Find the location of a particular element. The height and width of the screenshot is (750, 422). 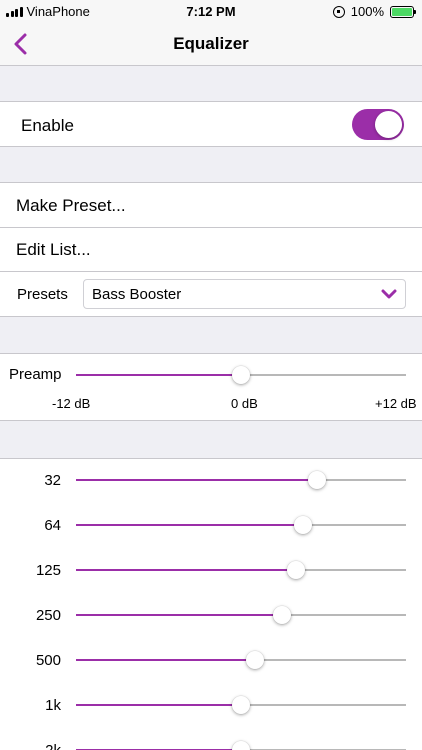

band-row: 500 is located at coordinates (211, 661).